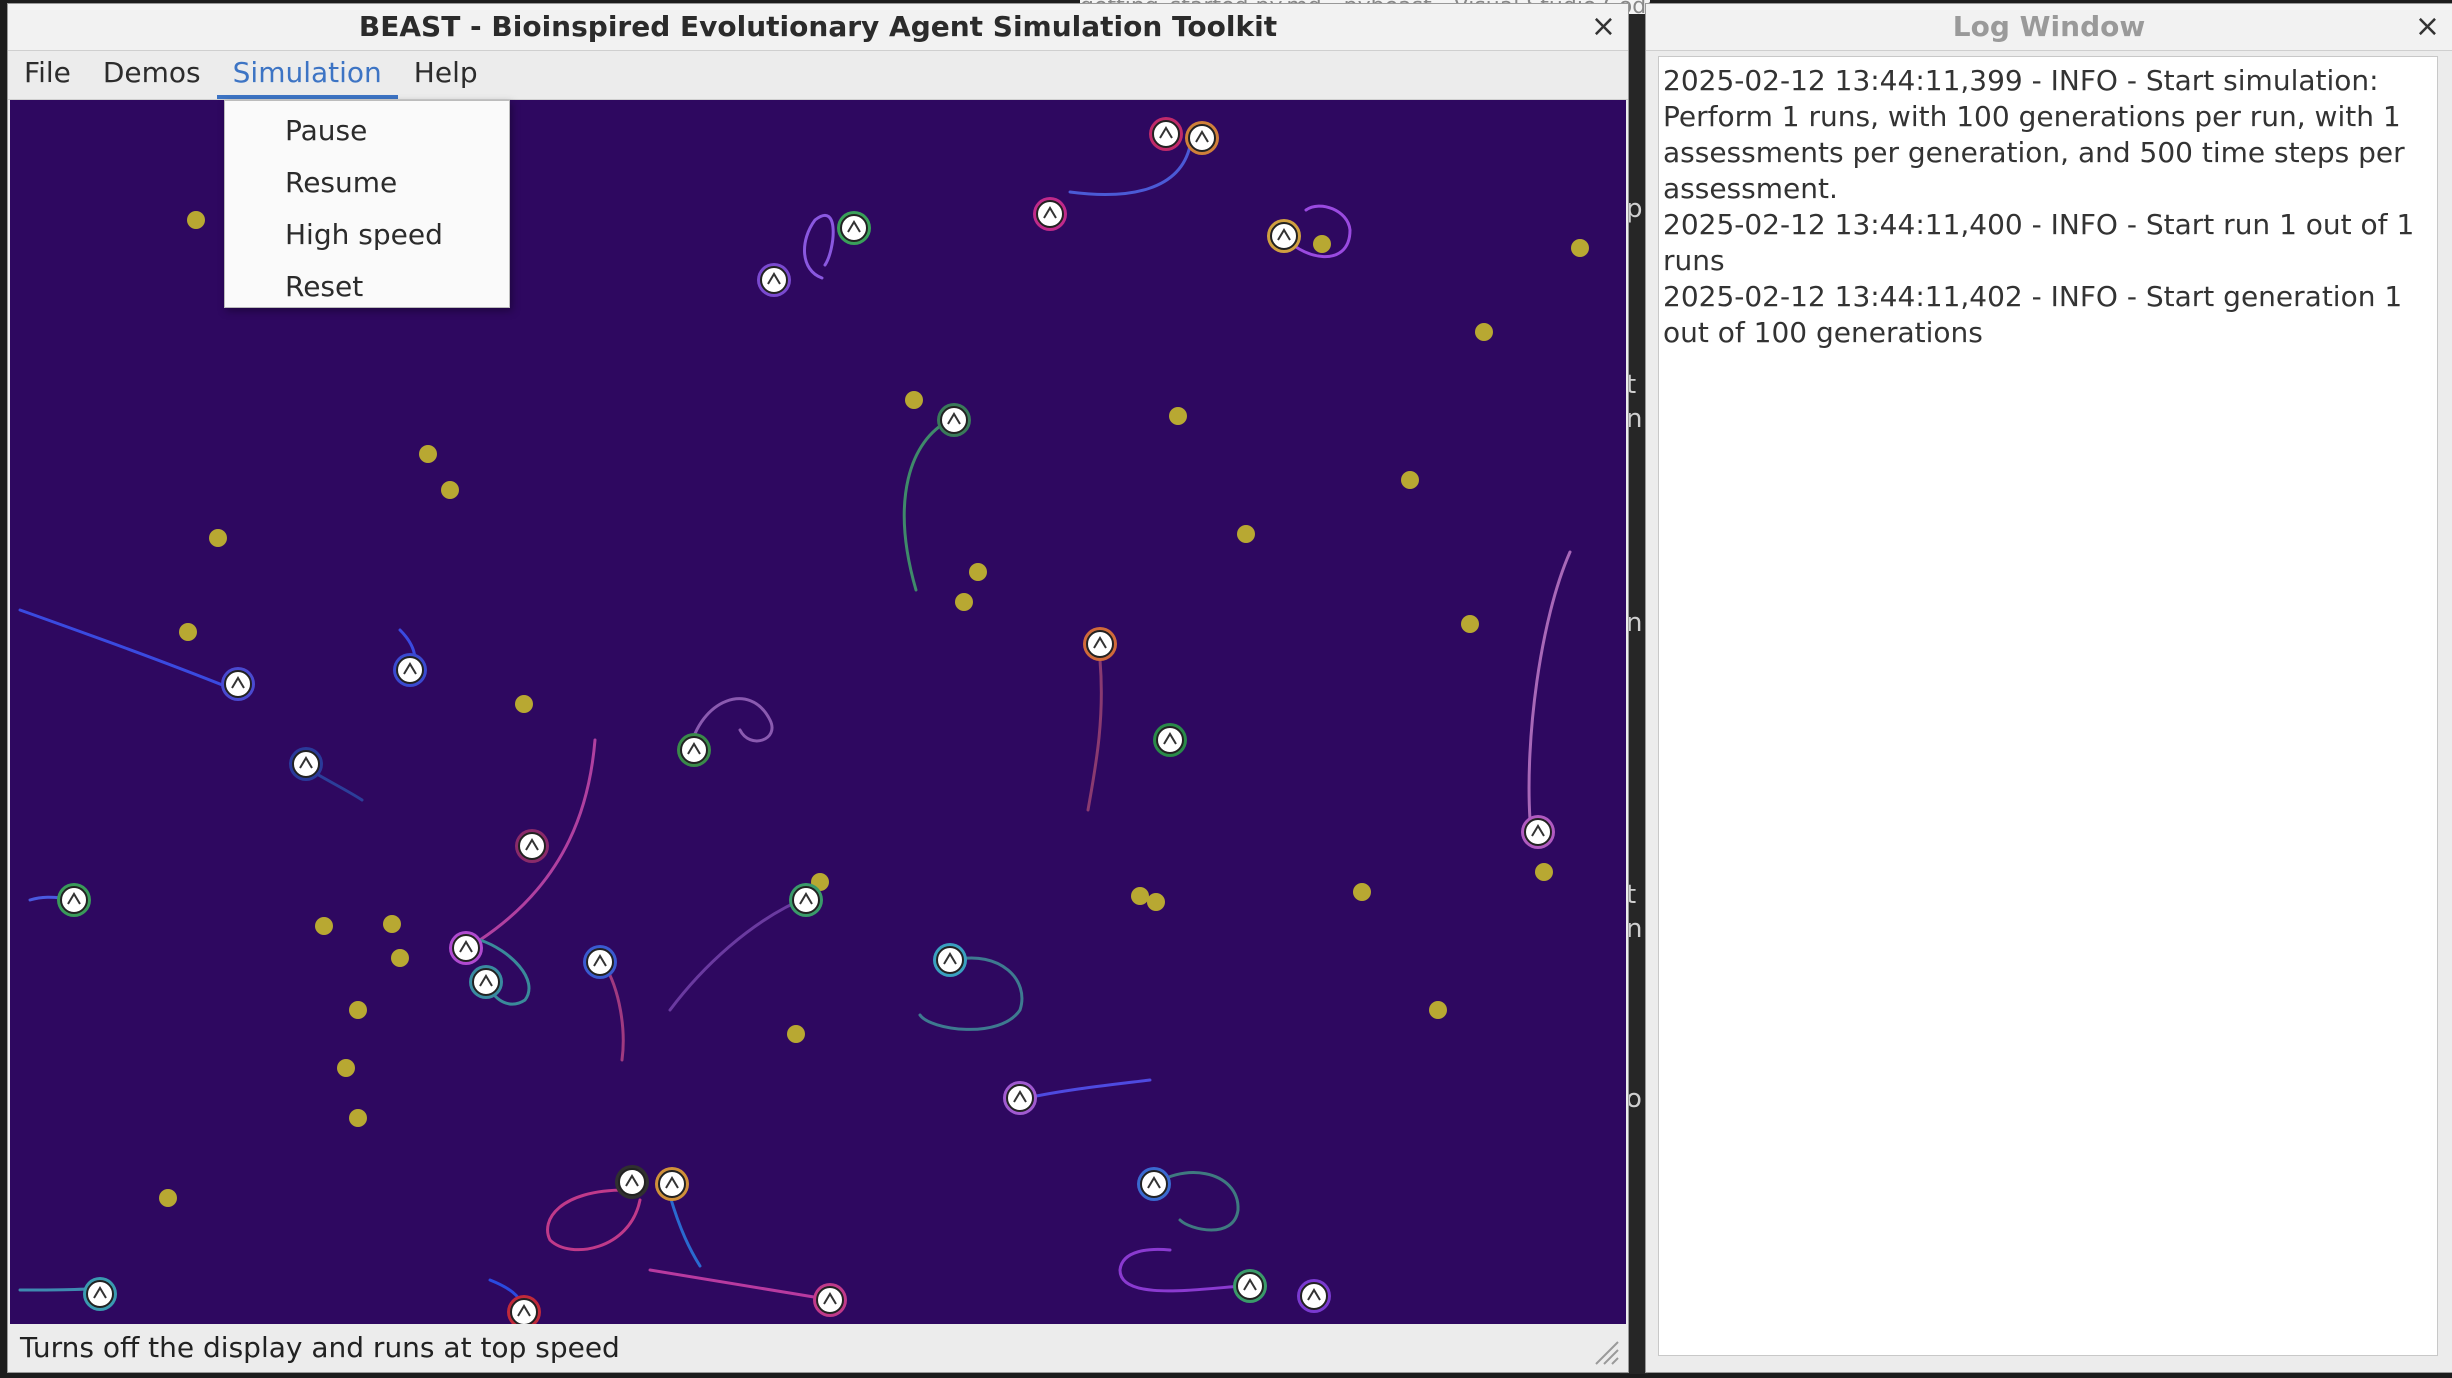 Image resolution: width=2452 pixels, height=1378 pixels. I want to click on menu-item-resume: Resume, so click(367, 183).